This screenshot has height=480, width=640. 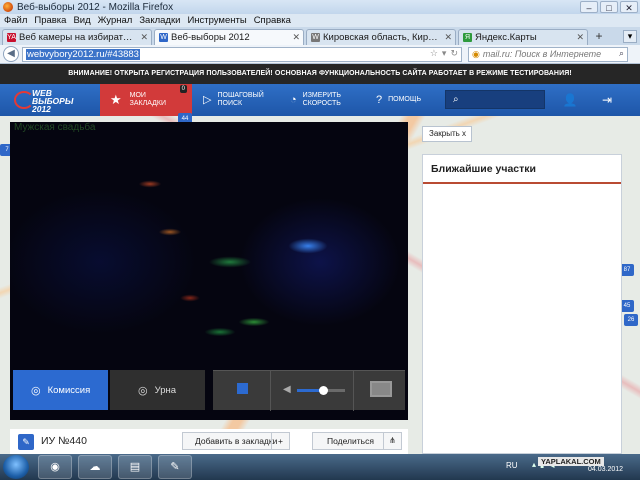 I want to click on messenger-taskbar-icon: ☁, so click(x=95, y=467).